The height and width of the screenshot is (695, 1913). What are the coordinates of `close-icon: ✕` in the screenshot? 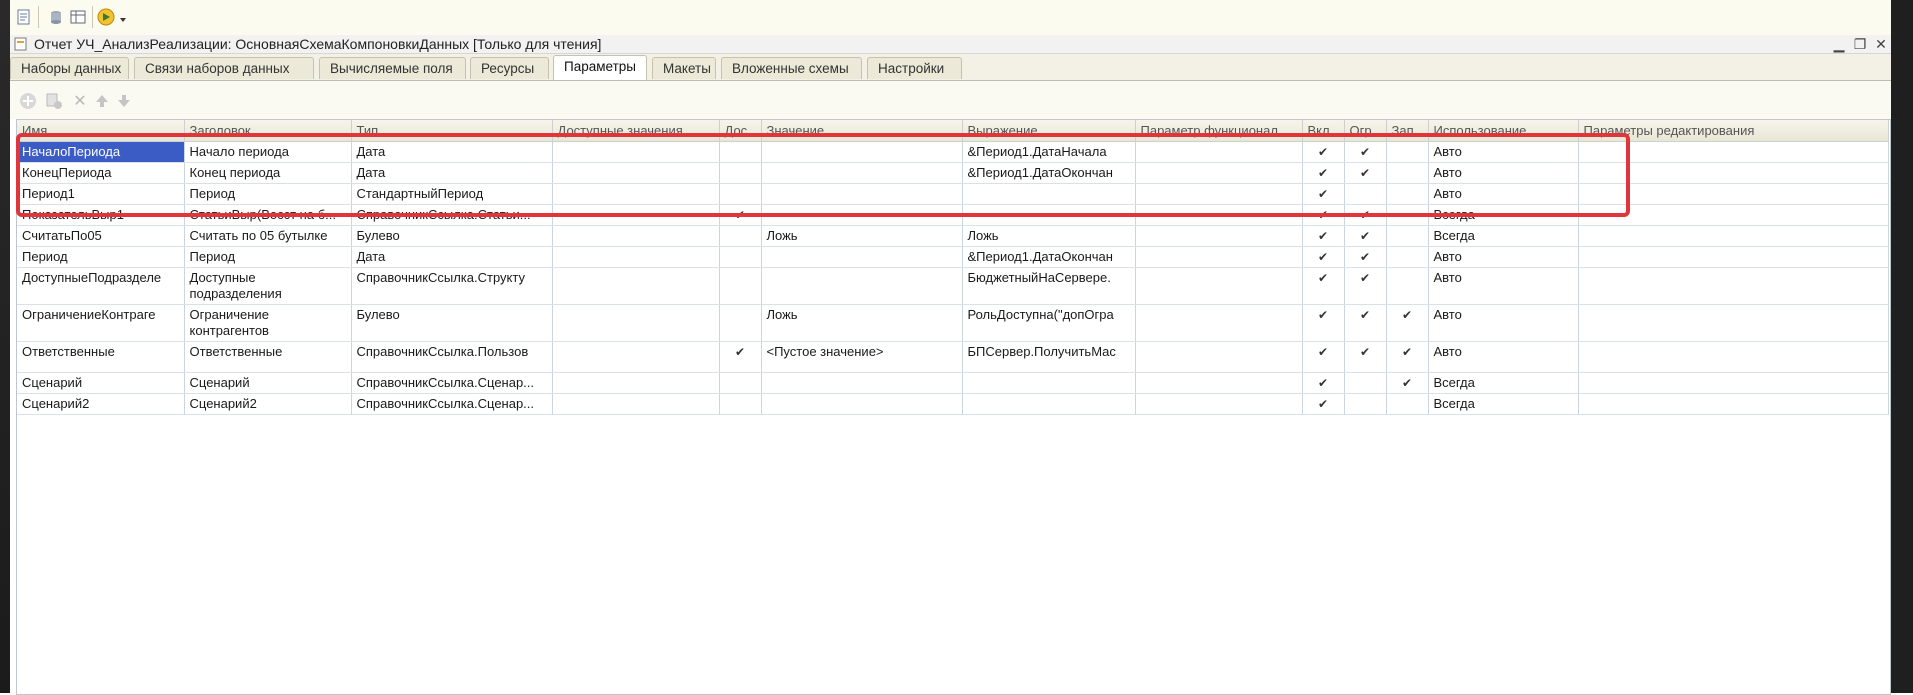 It's located at (1881, 44).